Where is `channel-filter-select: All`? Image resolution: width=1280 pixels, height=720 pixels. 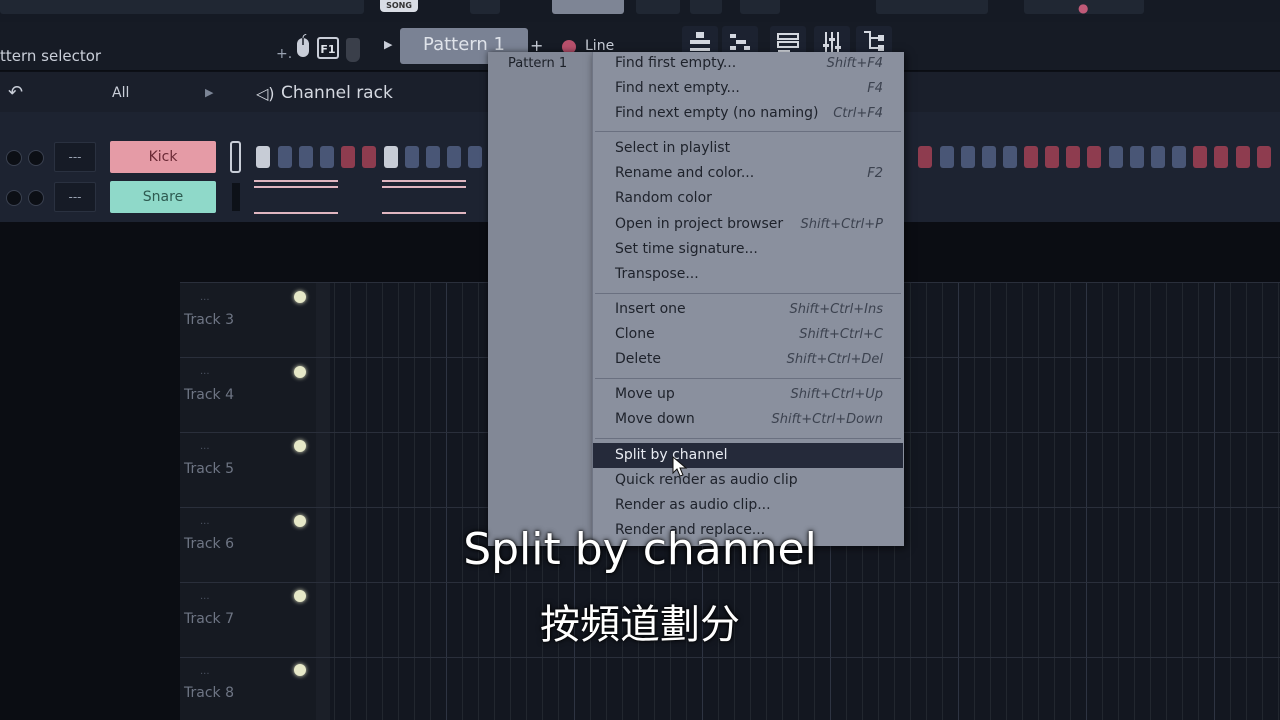
channel-filter-select: All is located at coordinates (120, 93).